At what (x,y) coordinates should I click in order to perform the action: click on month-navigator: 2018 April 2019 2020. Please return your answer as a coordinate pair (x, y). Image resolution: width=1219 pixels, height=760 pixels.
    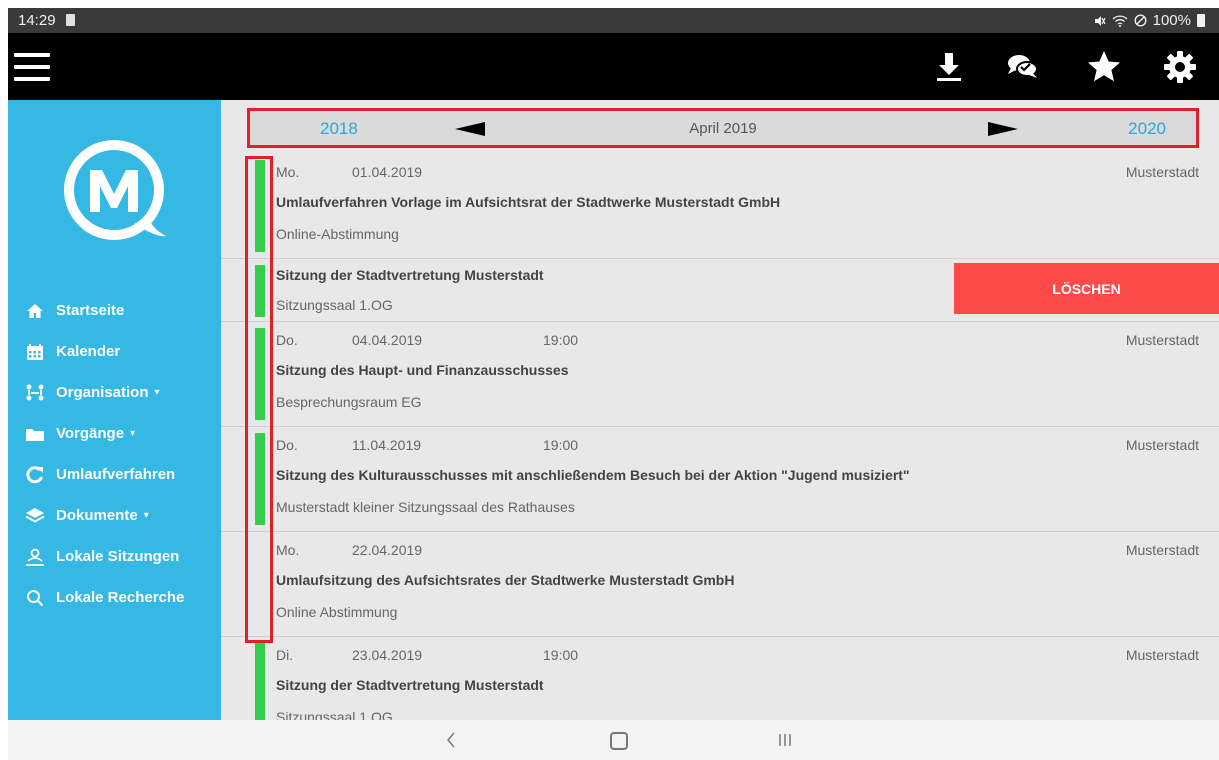
    Looking at the image, I should click on (723, 128).